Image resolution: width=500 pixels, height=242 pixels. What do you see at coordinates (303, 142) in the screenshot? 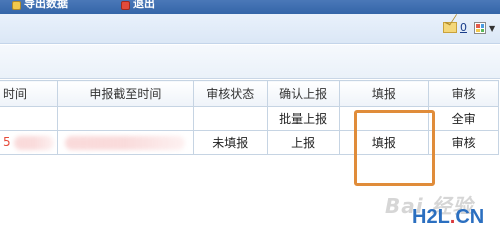
I see `submit-link: 上报` at bounding box center [303, 142].